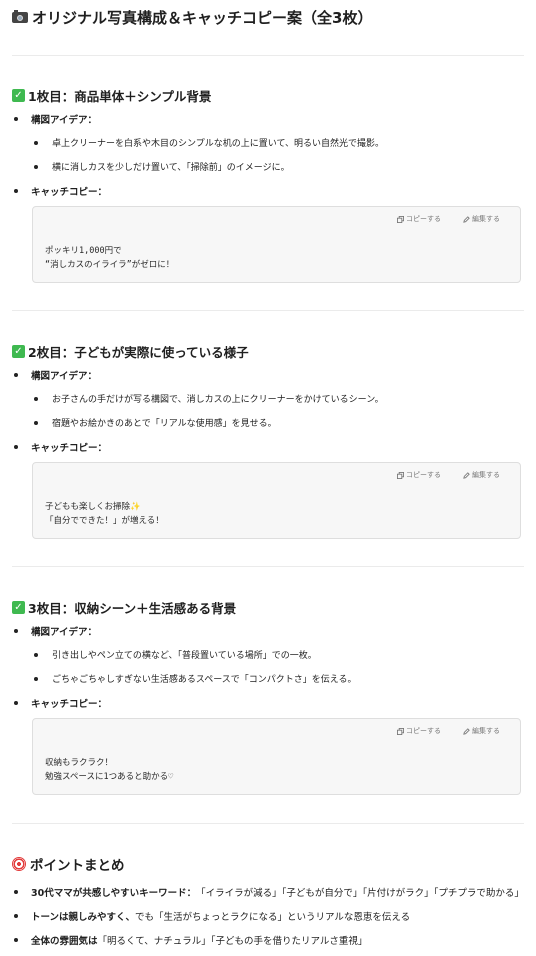 This screenshot has width=536, height=956. Describe the element at coordinates (104, 514) in the screenshot. I see `catch-copy-text: 子どもも楽しくお掃除✨ 「自分でできた！」が増える！` at that location.